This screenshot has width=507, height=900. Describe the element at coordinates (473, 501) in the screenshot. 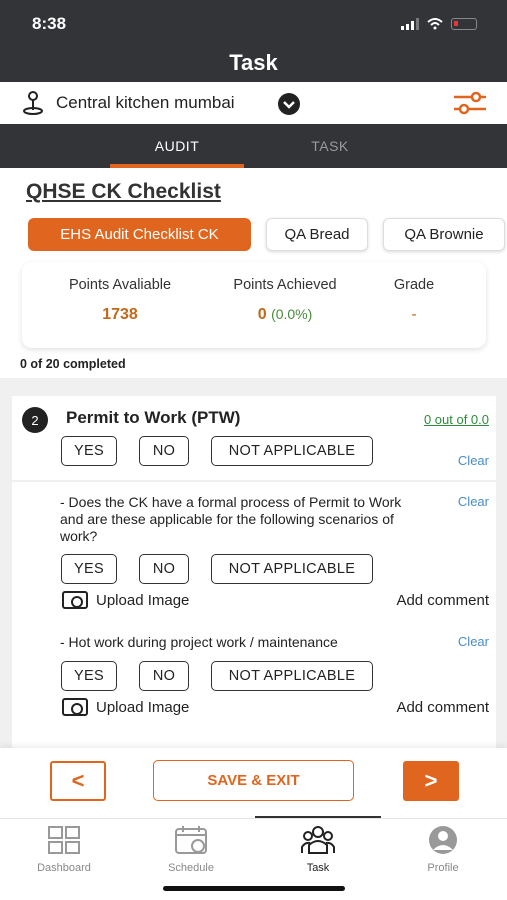

I see `question-1-clear-link: Clear` at that location.